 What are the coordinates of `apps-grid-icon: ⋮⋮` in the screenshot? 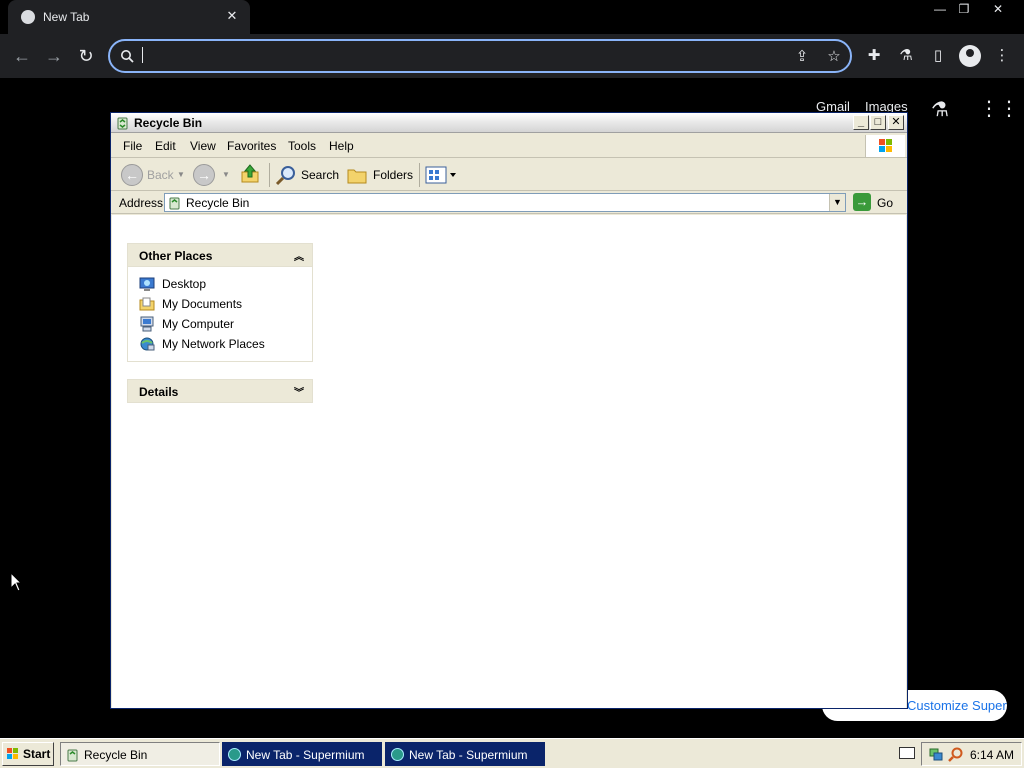 It's located at (999, 108).